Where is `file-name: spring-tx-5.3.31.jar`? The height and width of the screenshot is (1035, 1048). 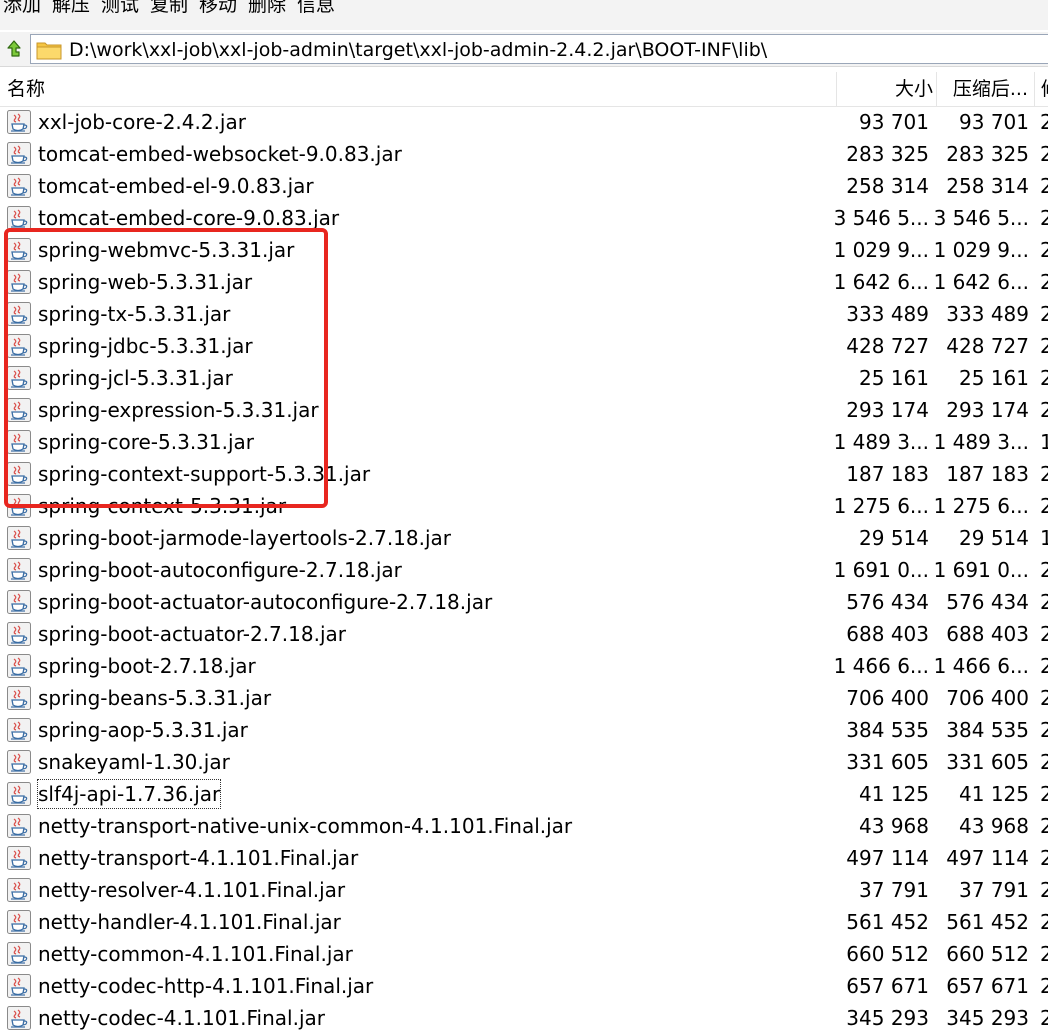
file-name: spring-tx-5.3.31.jar is located at coordinates (134, 314).